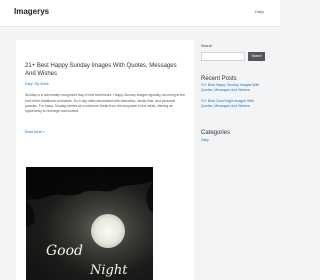 This screenshot has height=280, width=320. Describe the element at coordinates (259, 11) in the screenshot. I see `nav-link-daily: Daily` at that location.